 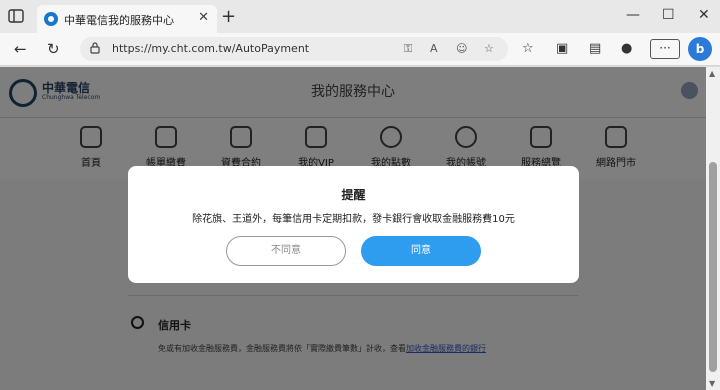 I want to click on scroll-thumb, so click(x=713, y=267).